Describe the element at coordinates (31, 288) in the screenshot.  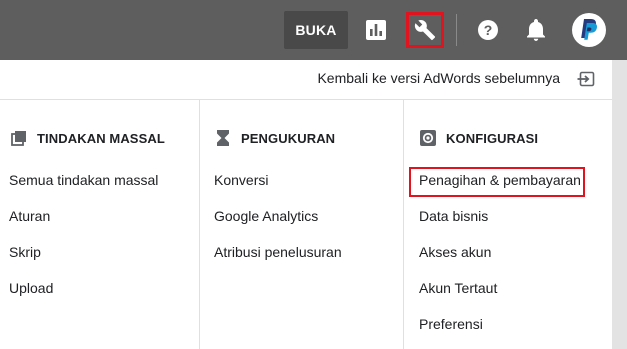
I see `menu-item-upload: Upload` at that location.